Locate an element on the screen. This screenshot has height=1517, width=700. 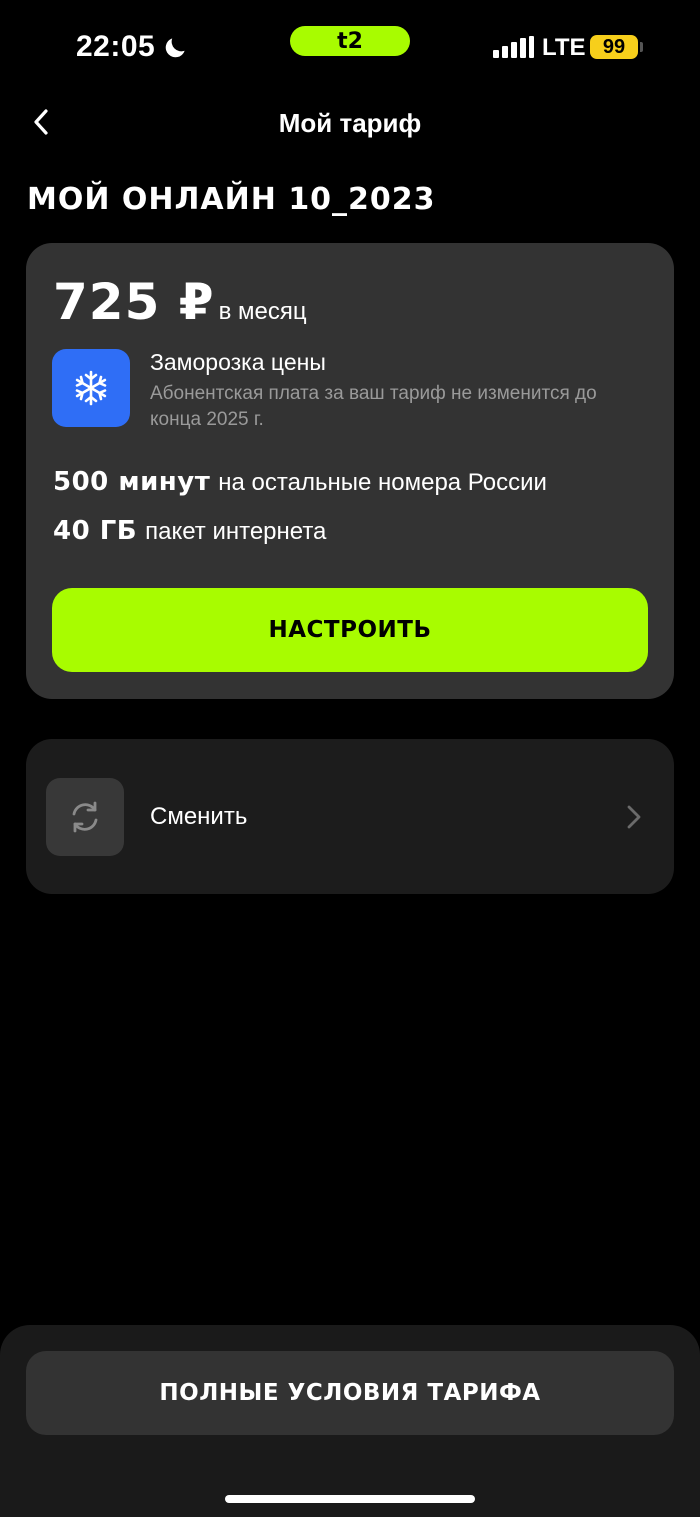
tariff-name: МОЙ ОНЛАЙН 10_2023 is located at coordinates (231, 199).